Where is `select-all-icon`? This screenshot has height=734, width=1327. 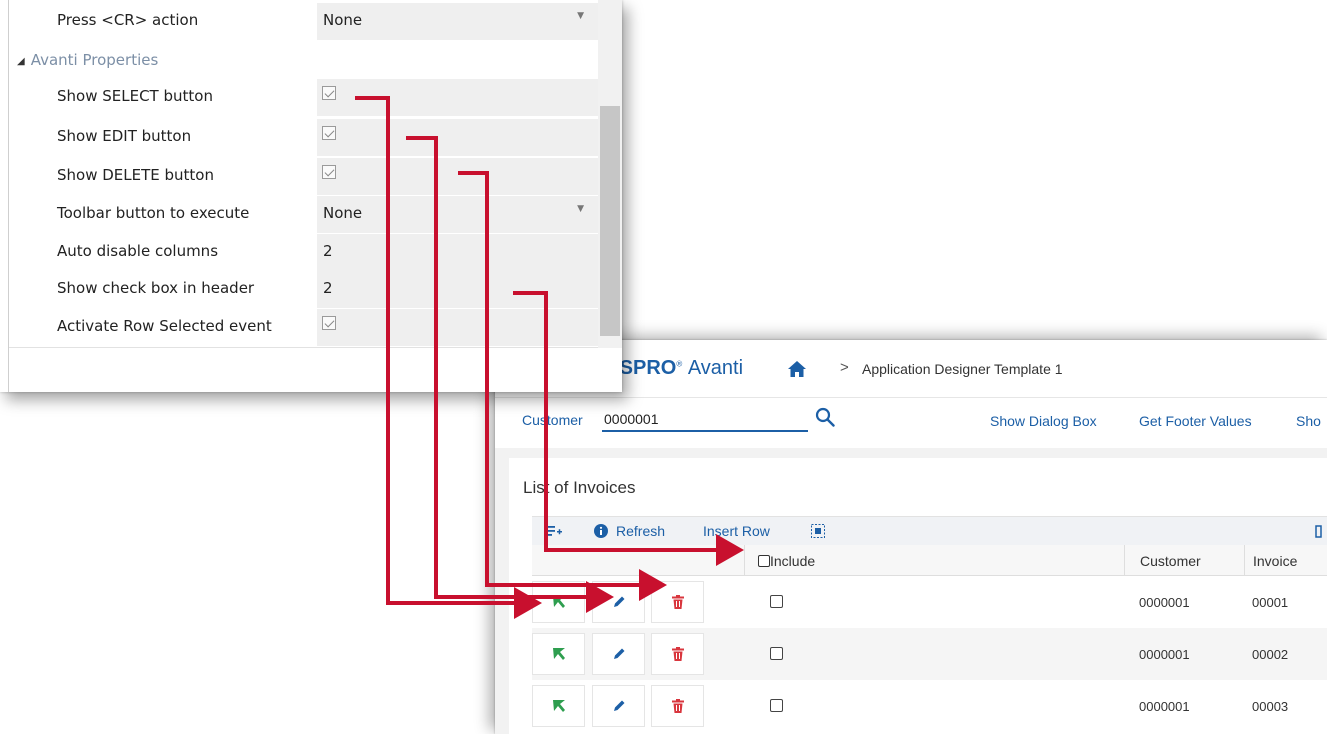
select-all-icon is located at coordinates (818, 531).